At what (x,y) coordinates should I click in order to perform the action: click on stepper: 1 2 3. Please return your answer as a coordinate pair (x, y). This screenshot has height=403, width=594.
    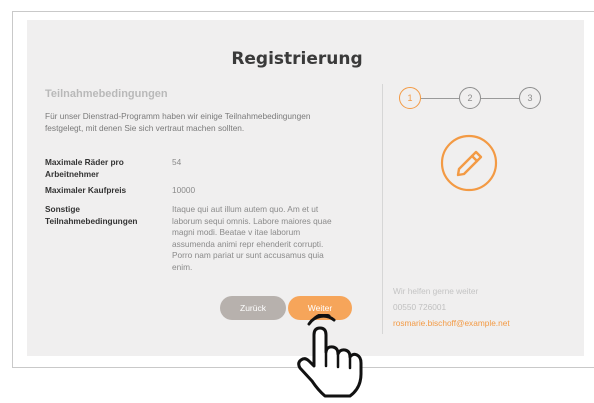
    Looking at the image, I should click on (473, 99).